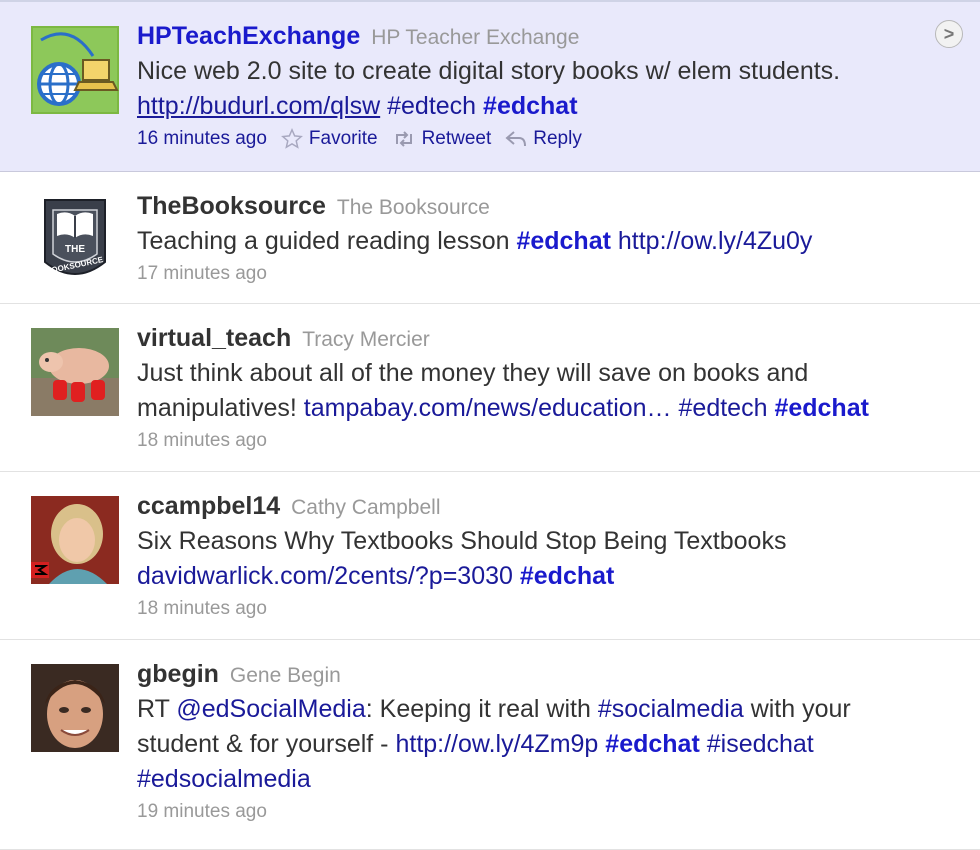 This screenshot has height=850, width=980. I want to click on timestamp-link: 19 minutes ago, so click(202, 812).